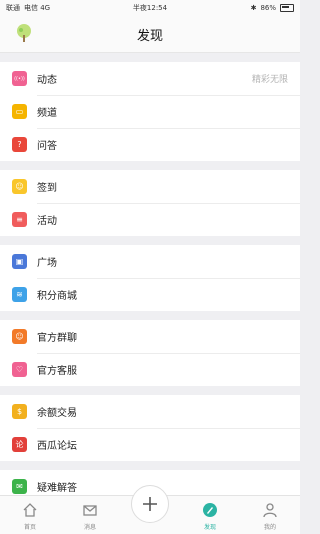 Image resolution: width=320 pixels, height=534 pixels. Describe the element at coordinates (150, 144) in the screenshot. I see `menu-item-qa: ? 问答` at that location.